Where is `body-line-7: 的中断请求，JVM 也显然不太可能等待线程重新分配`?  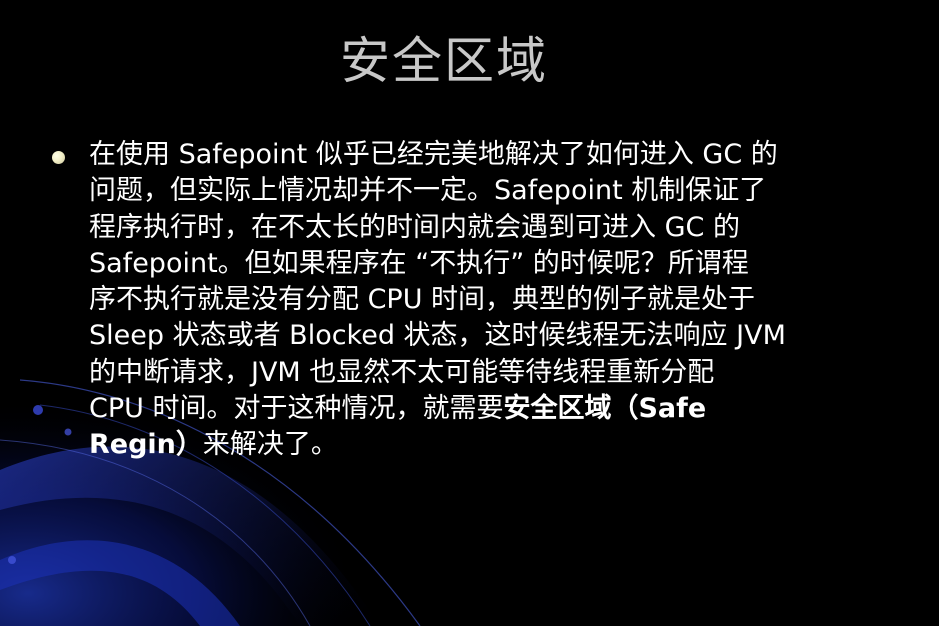
body-line-7: 的中断请求，JVM 也显然不太可能等待线程重新分配 is located at coordinates (402, 372).